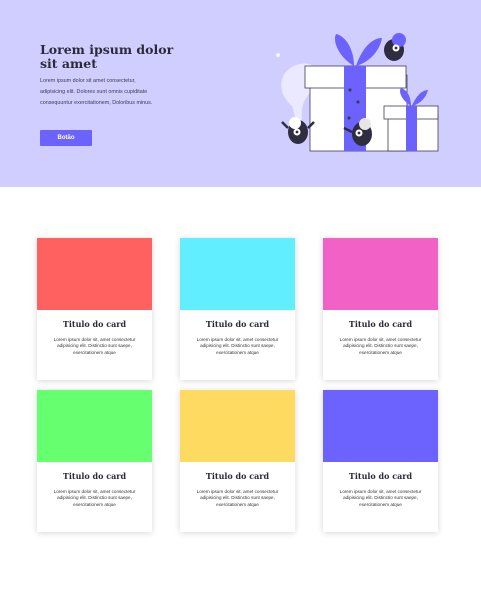 The width and height of the screenshot is (481, 591). I want to click on hero-title: Lorem ipsum dolor sit amet, so click(107, 56).